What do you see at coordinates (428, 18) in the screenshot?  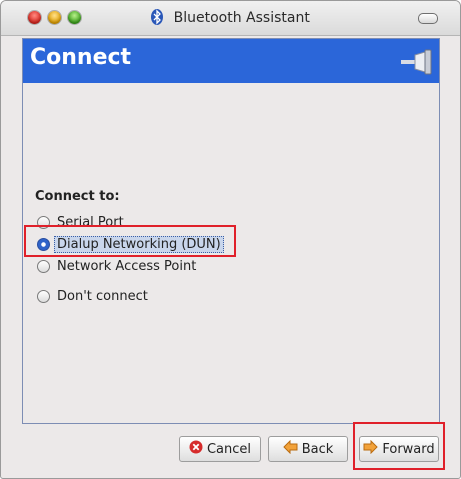 I see `toolbar-toggle-button` at bounding box center [428, 18].